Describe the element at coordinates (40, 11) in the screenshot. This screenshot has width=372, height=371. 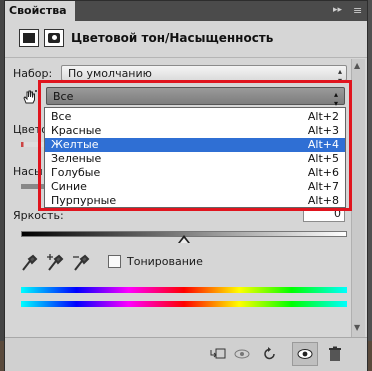
I see `tab-properties: Свойства` at that location.